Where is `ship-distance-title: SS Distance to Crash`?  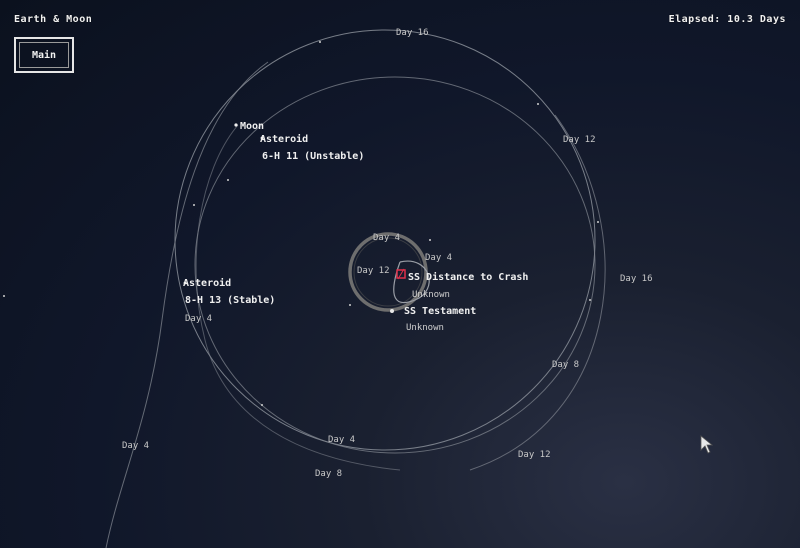
ship-distance-title: SS Distance to Crash is located at coordinates (468, 277).